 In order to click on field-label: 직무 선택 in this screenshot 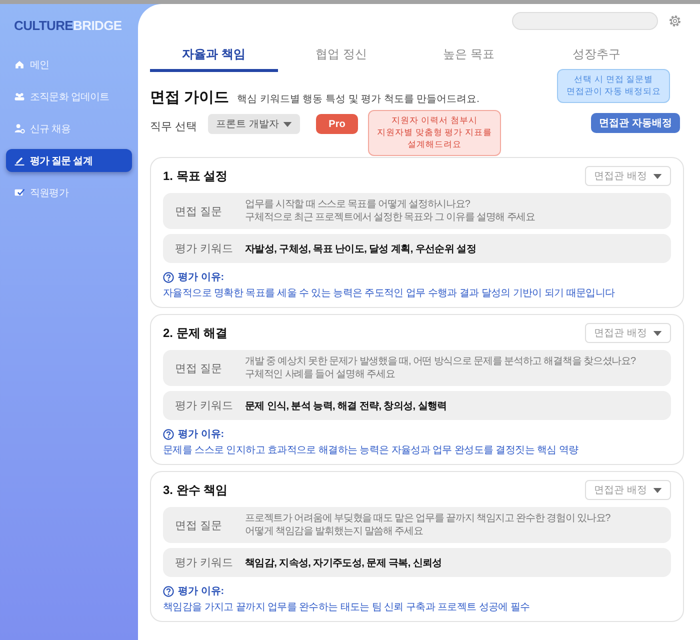, I will do `click(174, 127)`.